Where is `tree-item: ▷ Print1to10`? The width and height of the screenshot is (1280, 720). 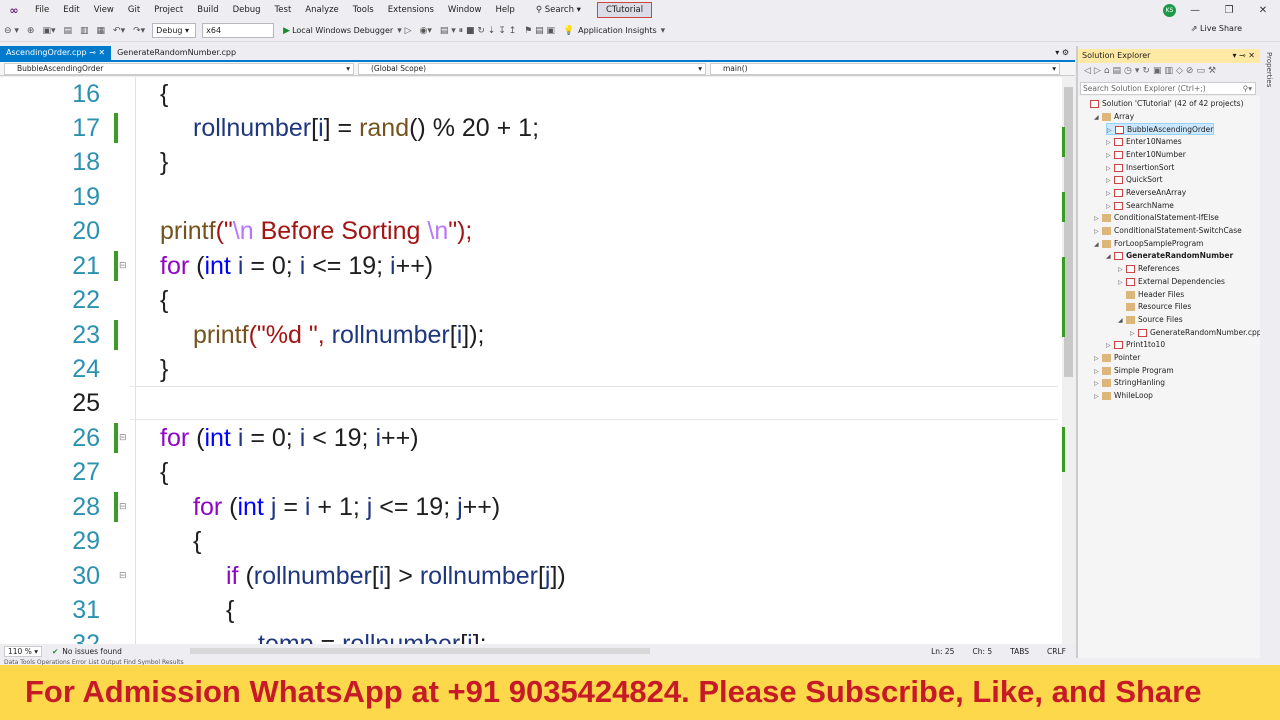 tree-item: ▷ Print1to10 is located at coordinates (1135, 345).